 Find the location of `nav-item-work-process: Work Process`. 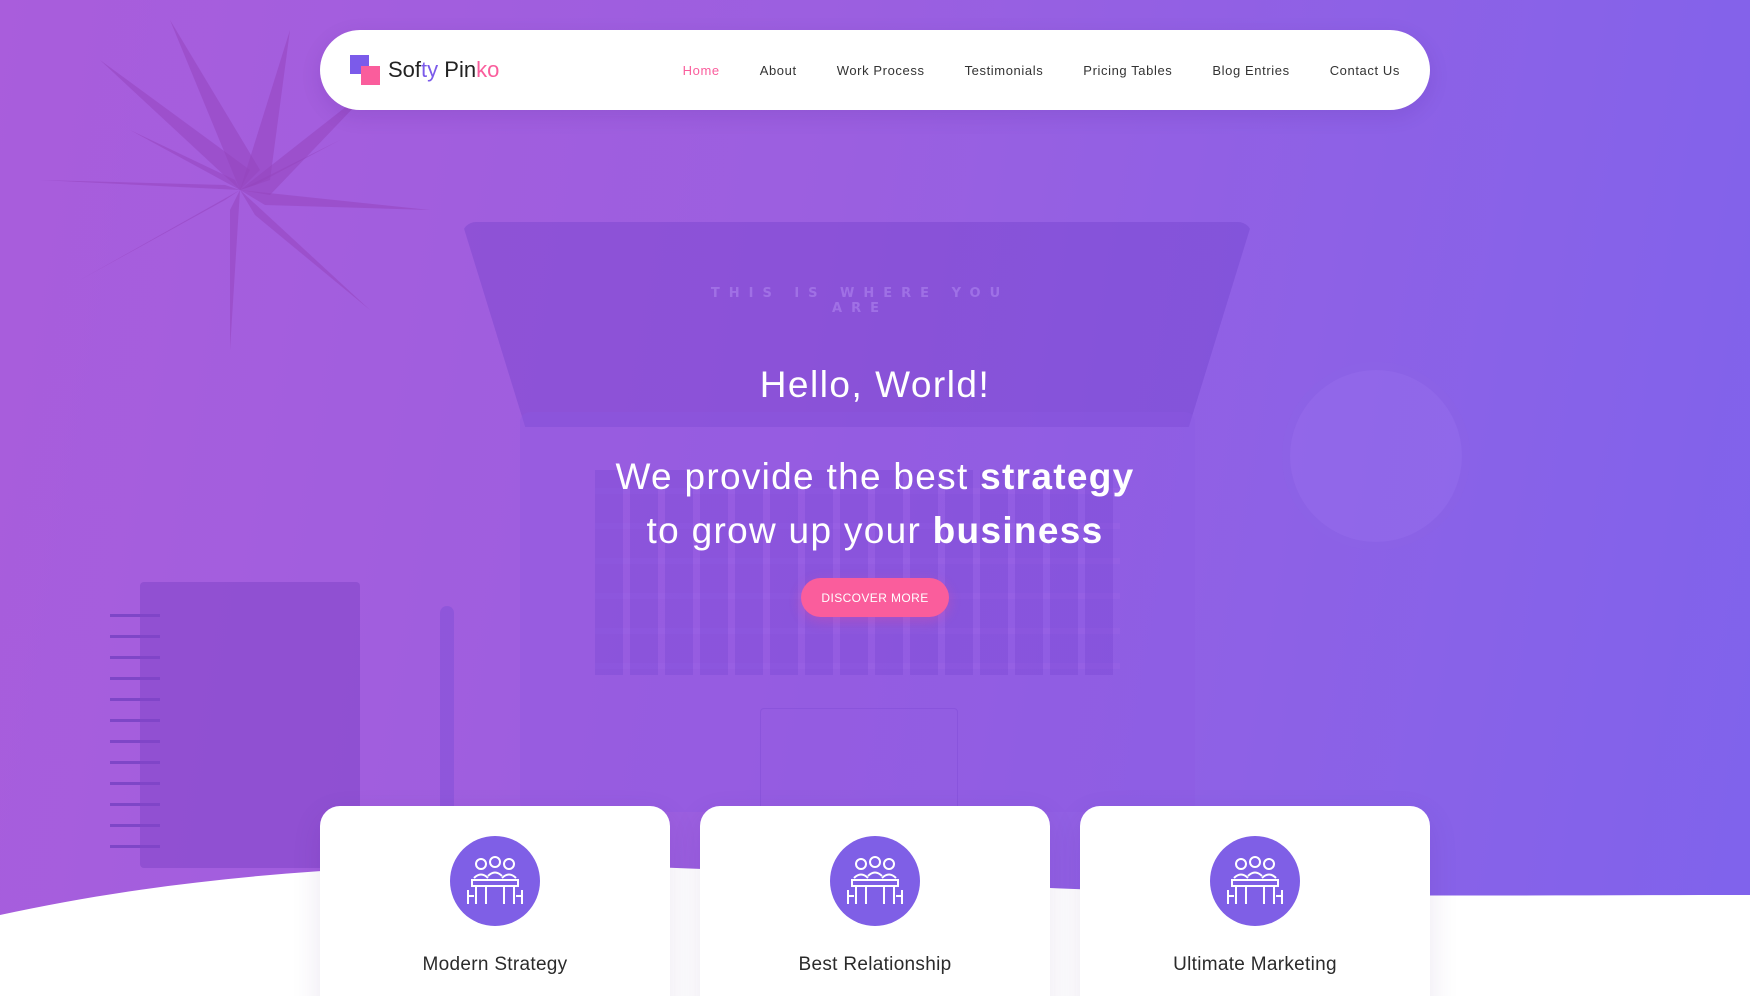

nav-item-work-process: Work Process is located at coordinates (881, 70).